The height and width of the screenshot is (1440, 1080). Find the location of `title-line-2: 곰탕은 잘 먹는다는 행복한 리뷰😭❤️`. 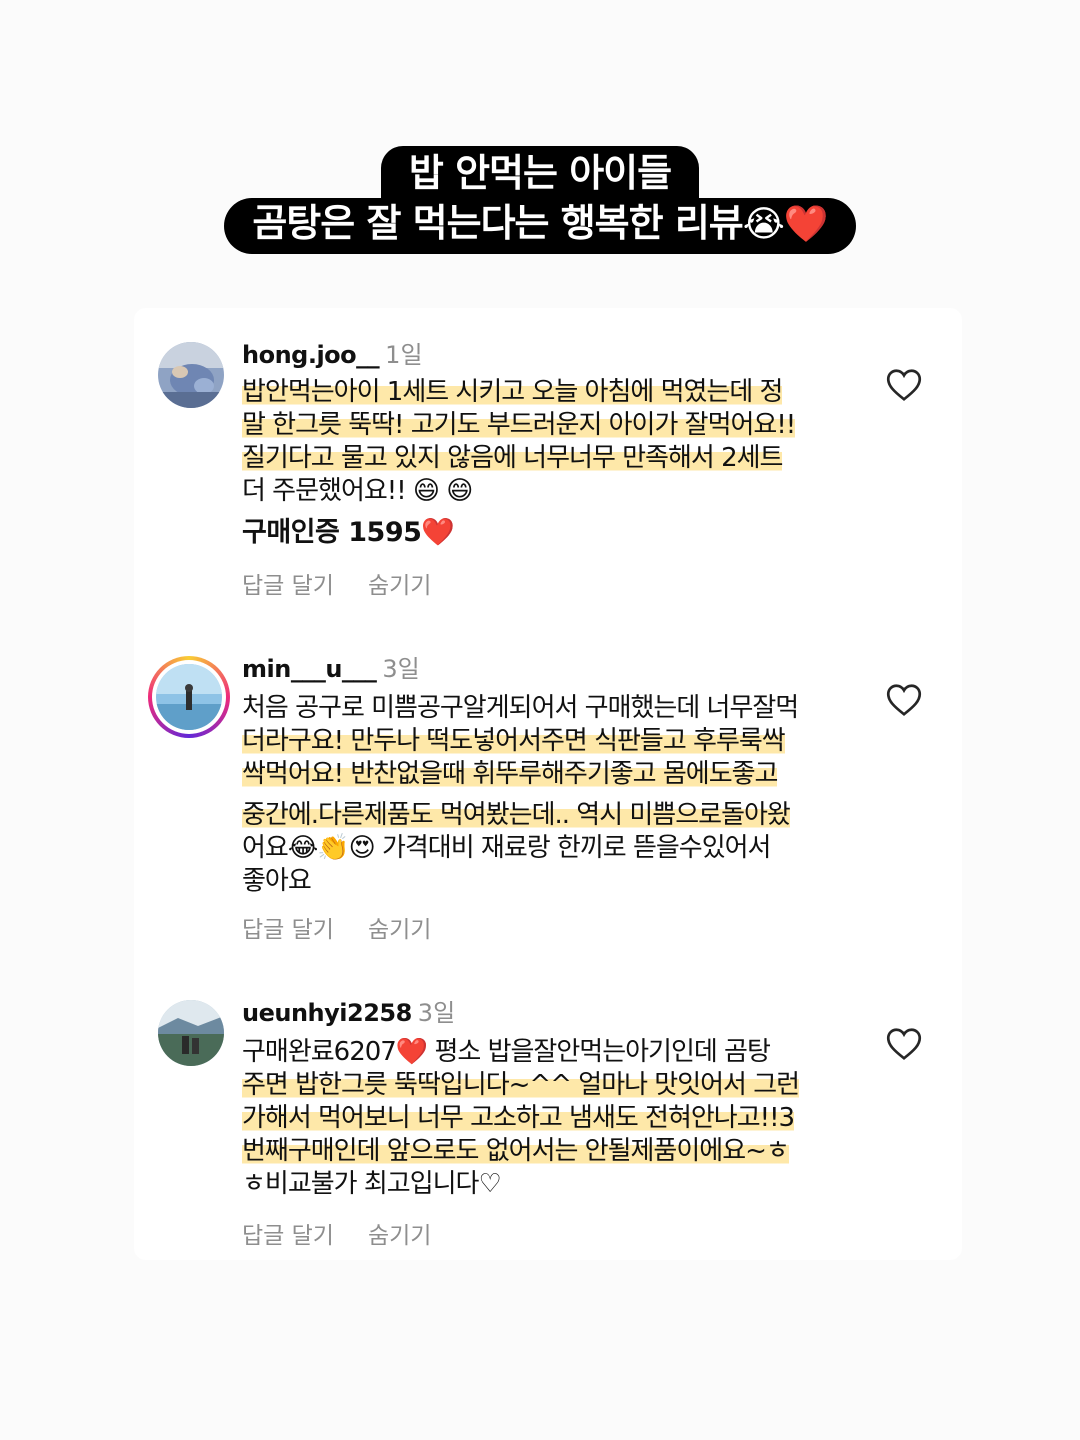

title-line-2: 곰탕은 잘 먹는다는 행복한 리뷰😭❤️ is located at coordinates (540, 226).